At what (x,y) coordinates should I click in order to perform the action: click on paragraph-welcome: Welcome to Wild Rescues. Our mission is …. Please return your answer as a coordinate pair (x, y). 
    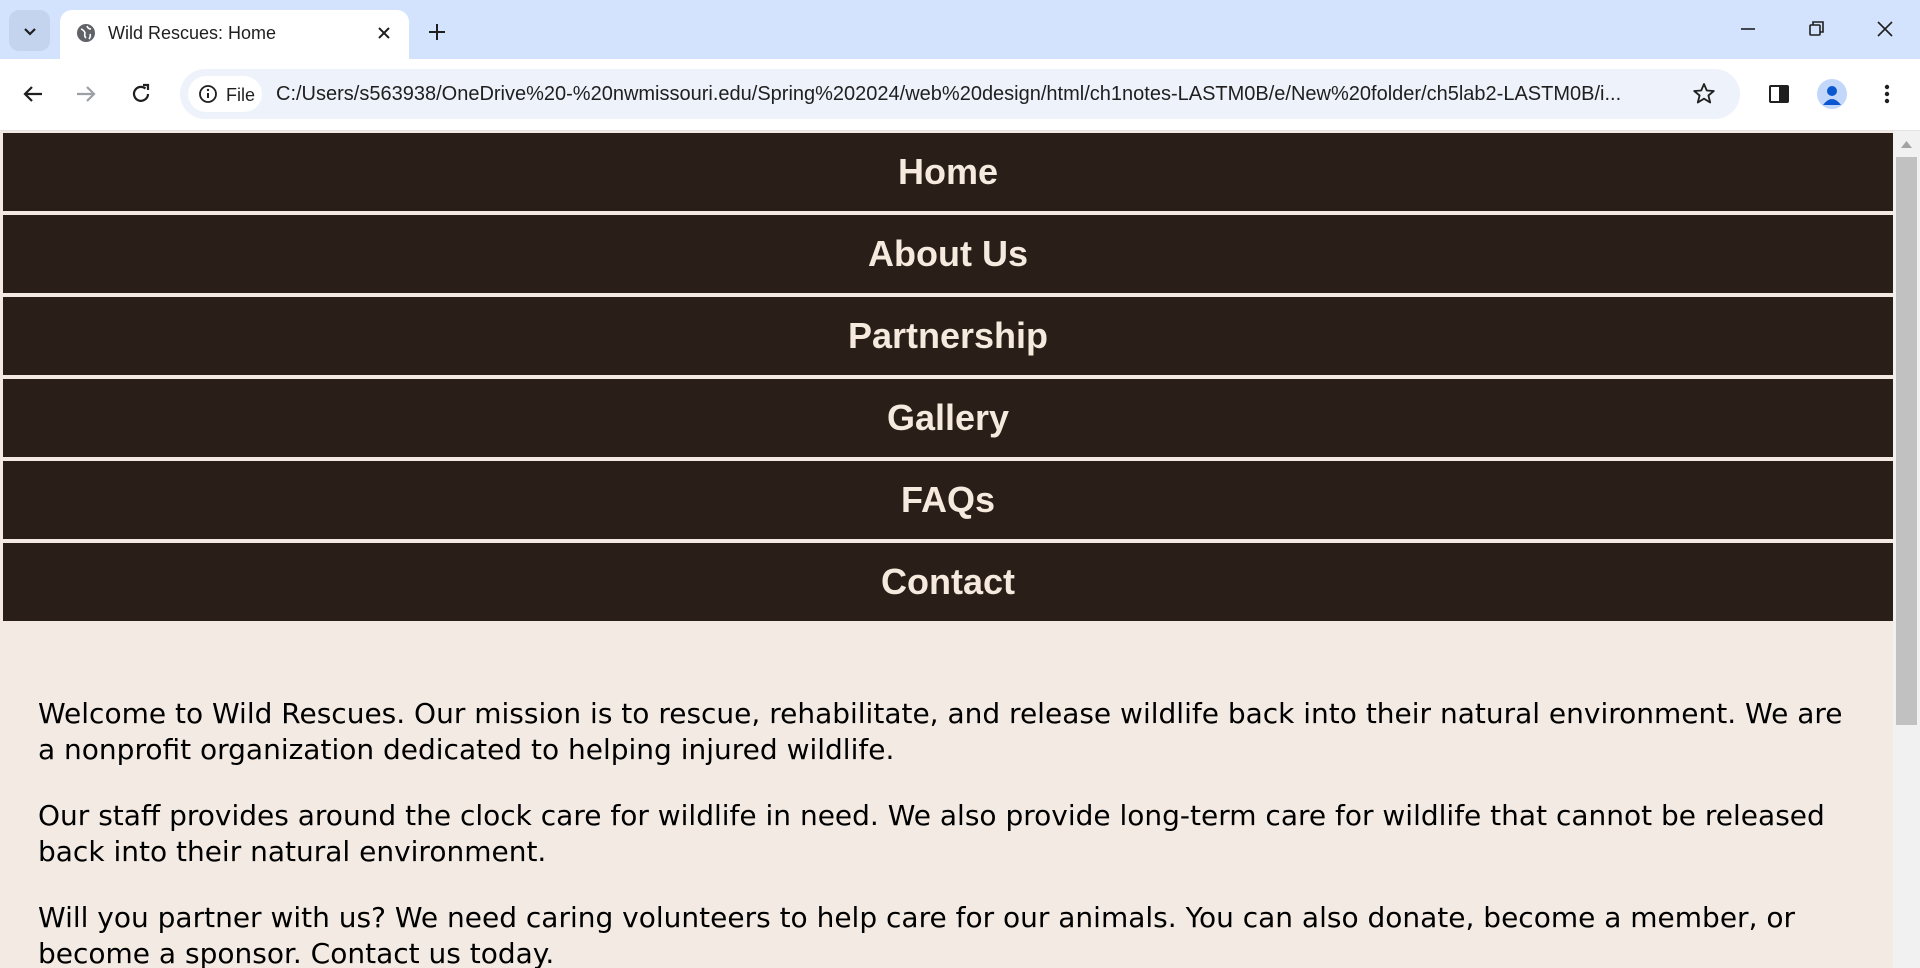
    Looking at the image, I should click on (940, 731).